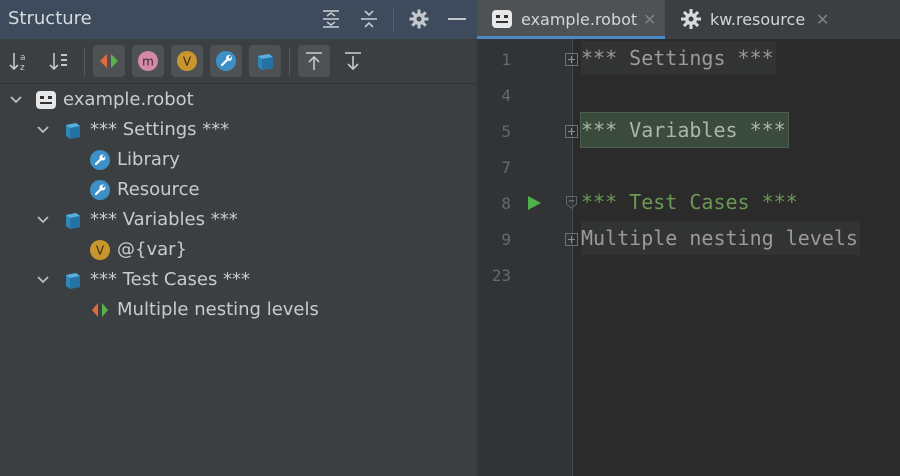  Describe the element at coordinates (684, 130) in the screenshot. I see `code-line-variables: *** Variables ***` at that location.